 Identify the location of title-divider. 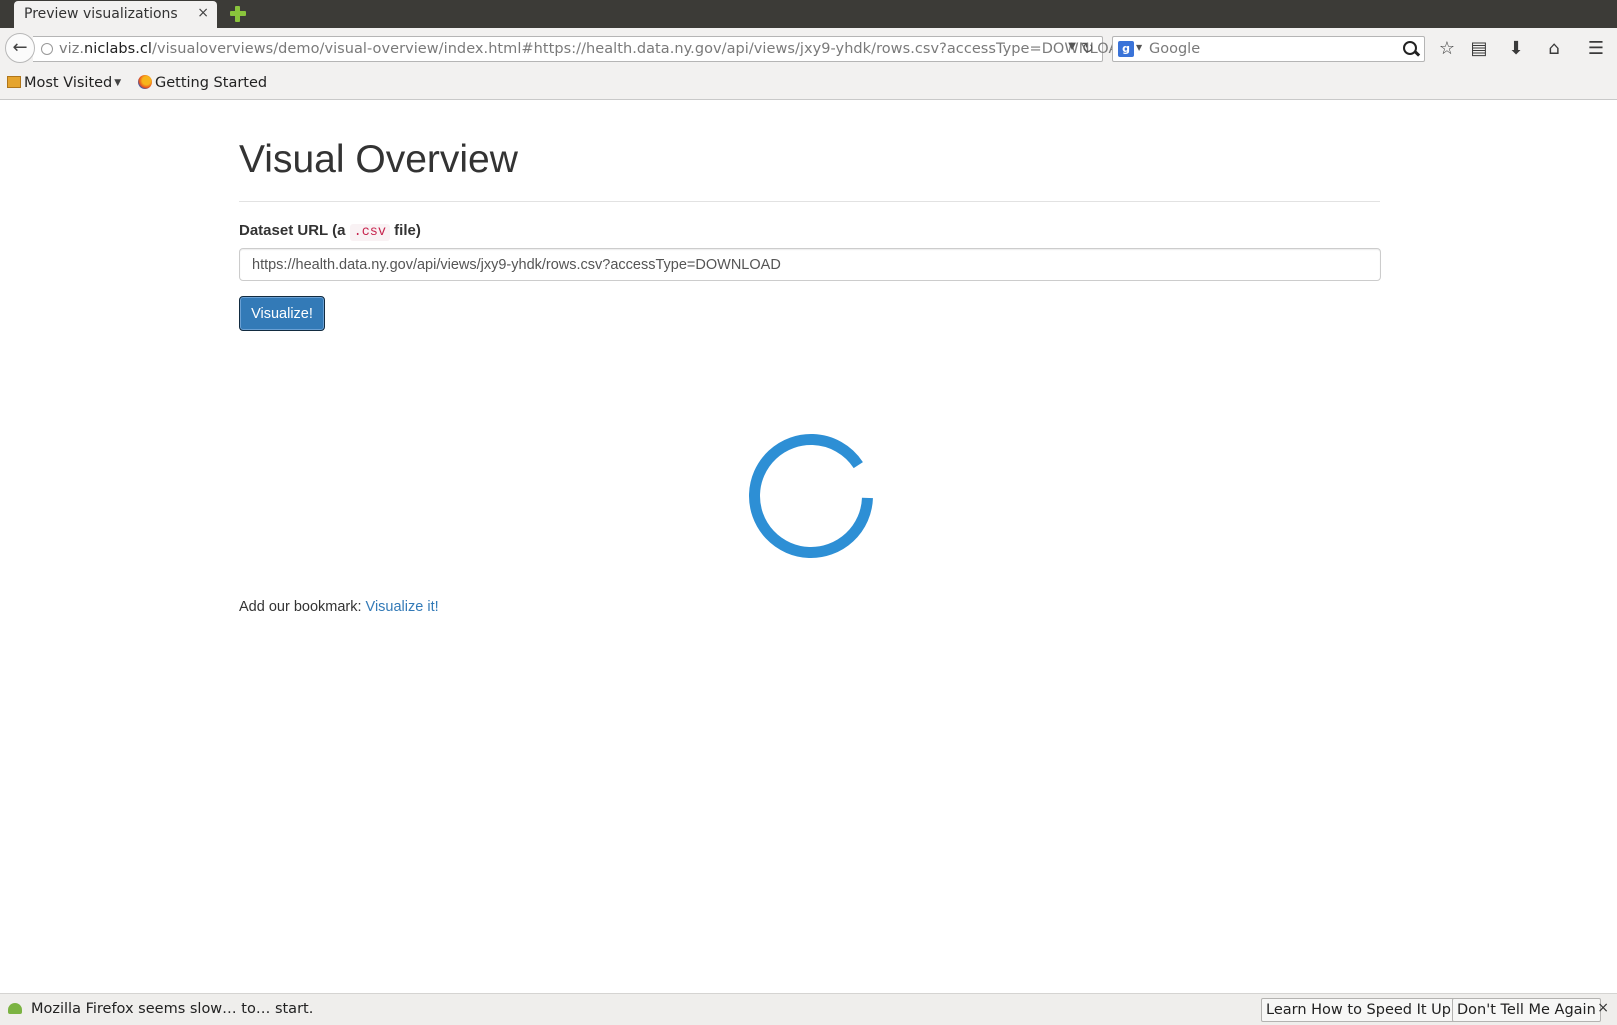
(809, 201).